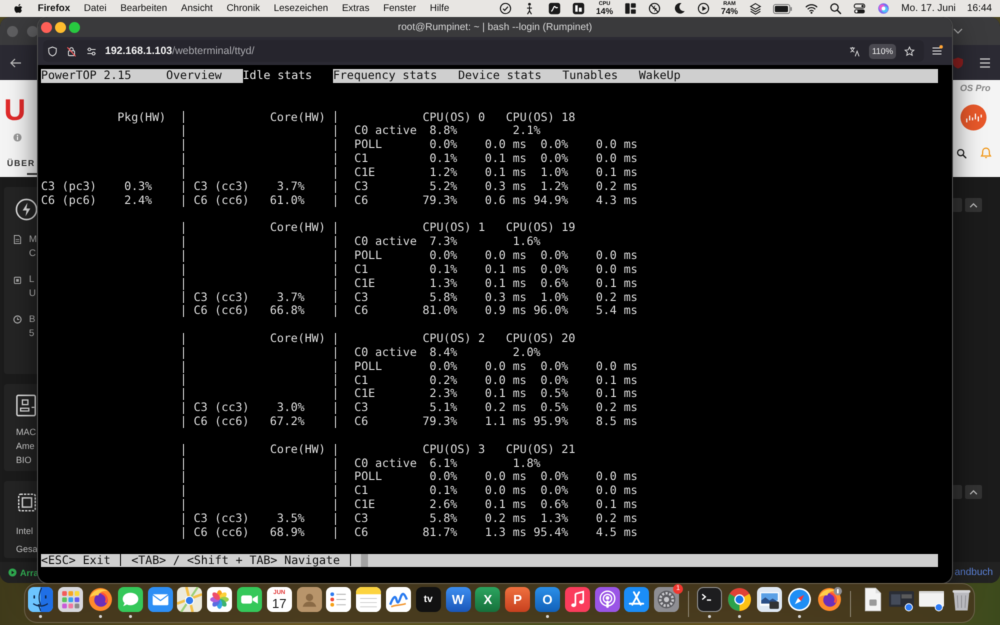  What do you see at coordinates (189, 599) in the screenshot?
I see `map-icon` at bounding box center [189, 599].